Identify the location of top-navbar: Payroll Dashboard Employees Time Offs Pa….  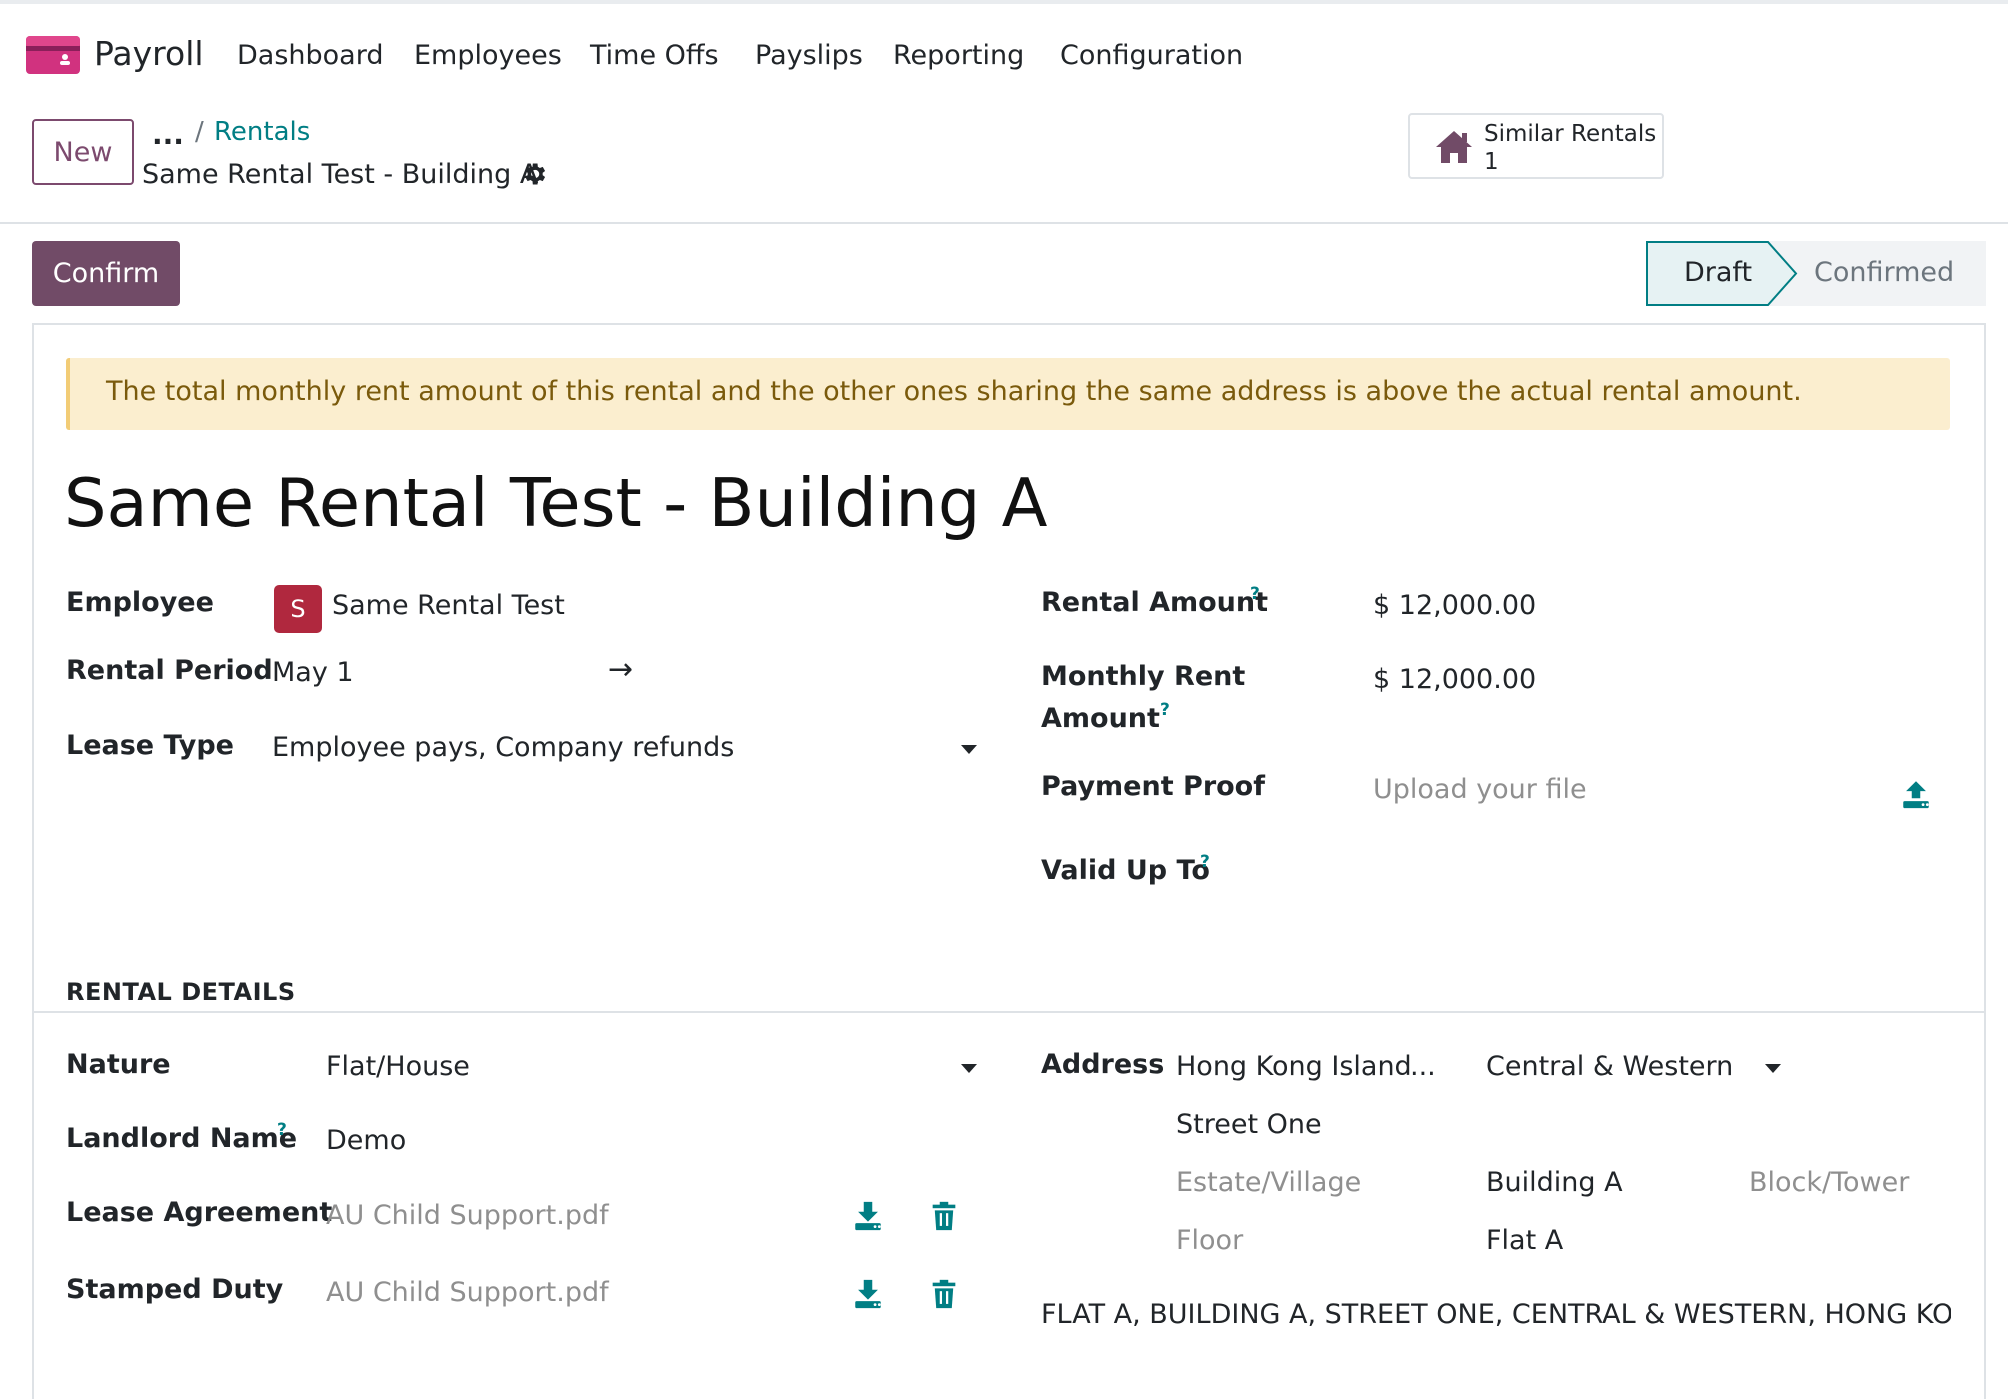
(1004, 52).